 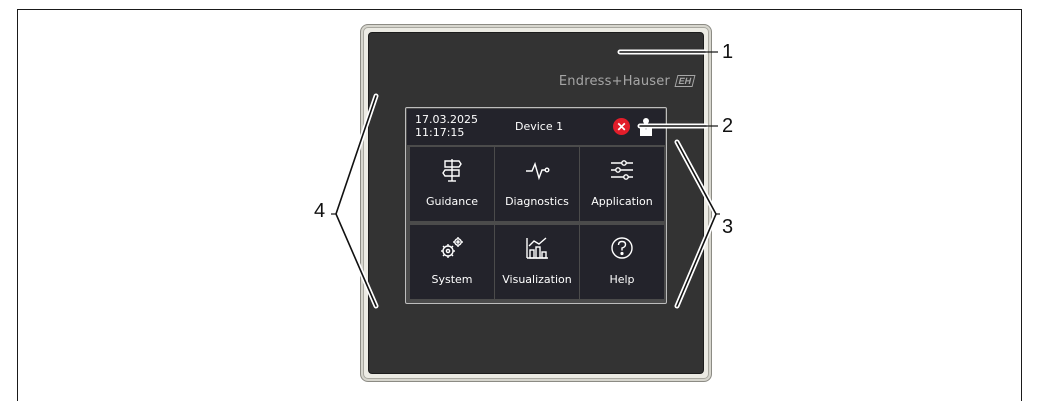 What do you see at coordinates (728, 52) in the screenshot?
I see `callout-1: 1` at bounding box center [728, 52].